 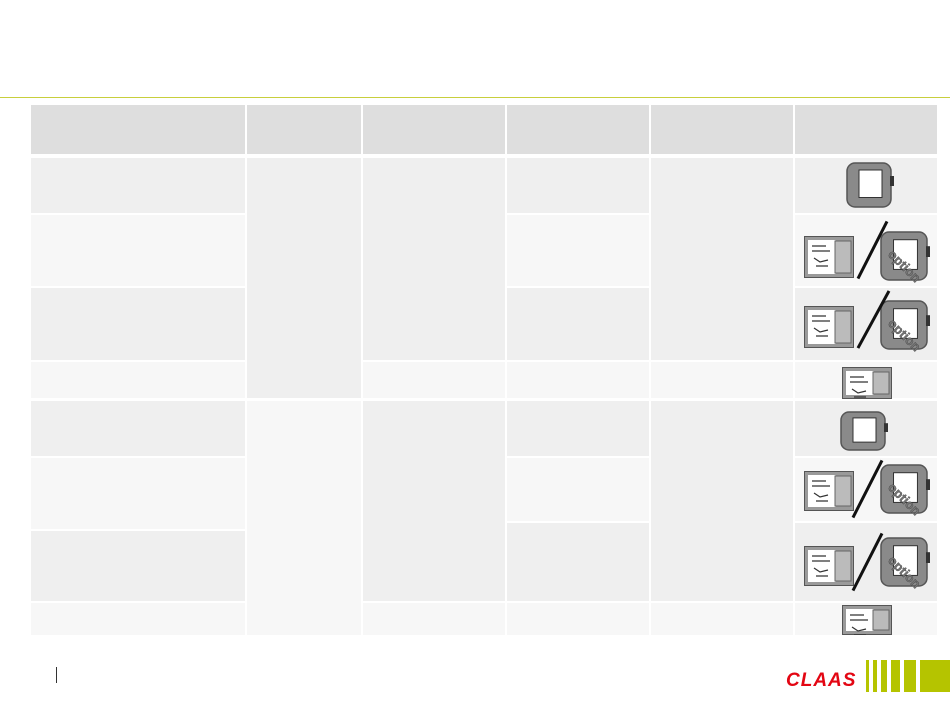 I want to click on col3-cell-c, so click(x=434, y=501).